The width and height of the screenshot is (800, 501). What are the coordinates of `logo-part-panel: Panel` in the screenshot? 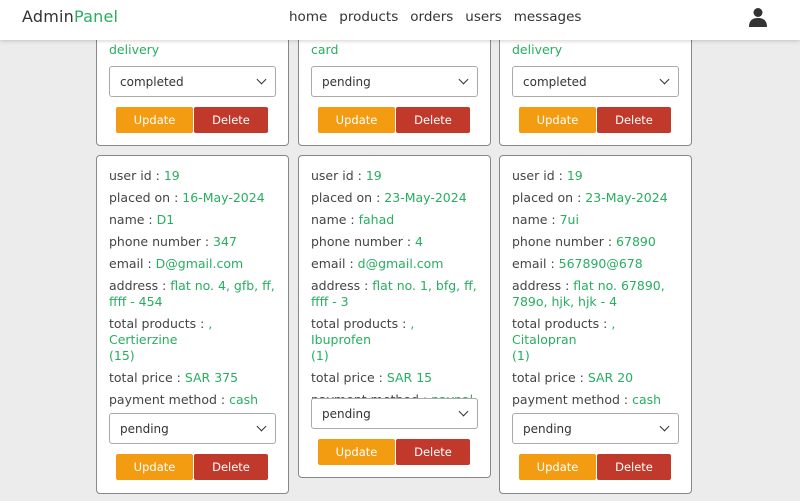 It's located at (96, 16).